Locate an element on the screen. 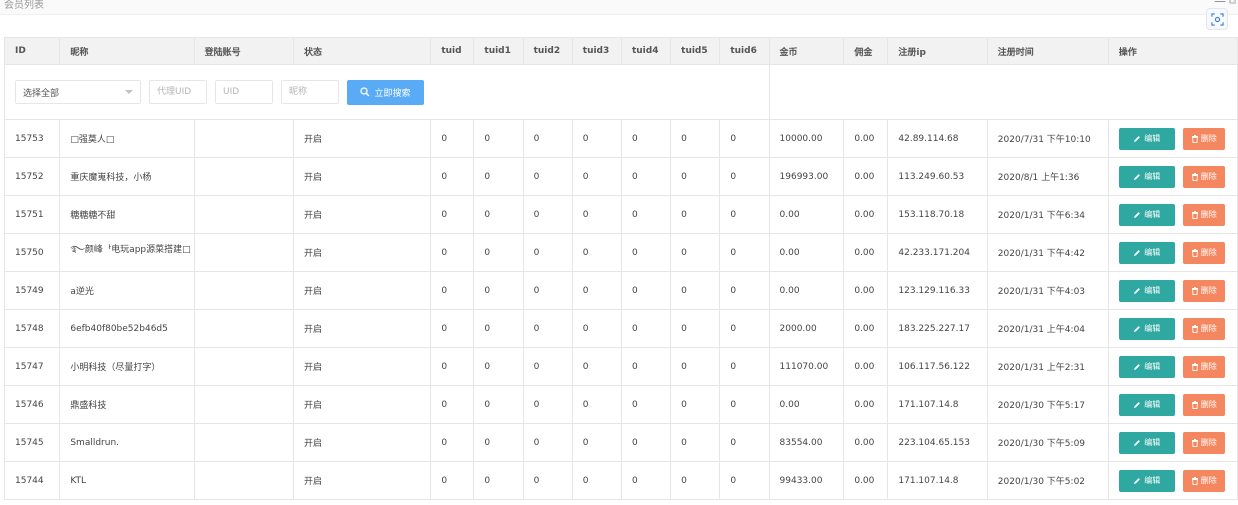 Image resolution: width=1238 pixels, height=505 pixels. column-header: 佣金 is located at coordinates (866, 51).